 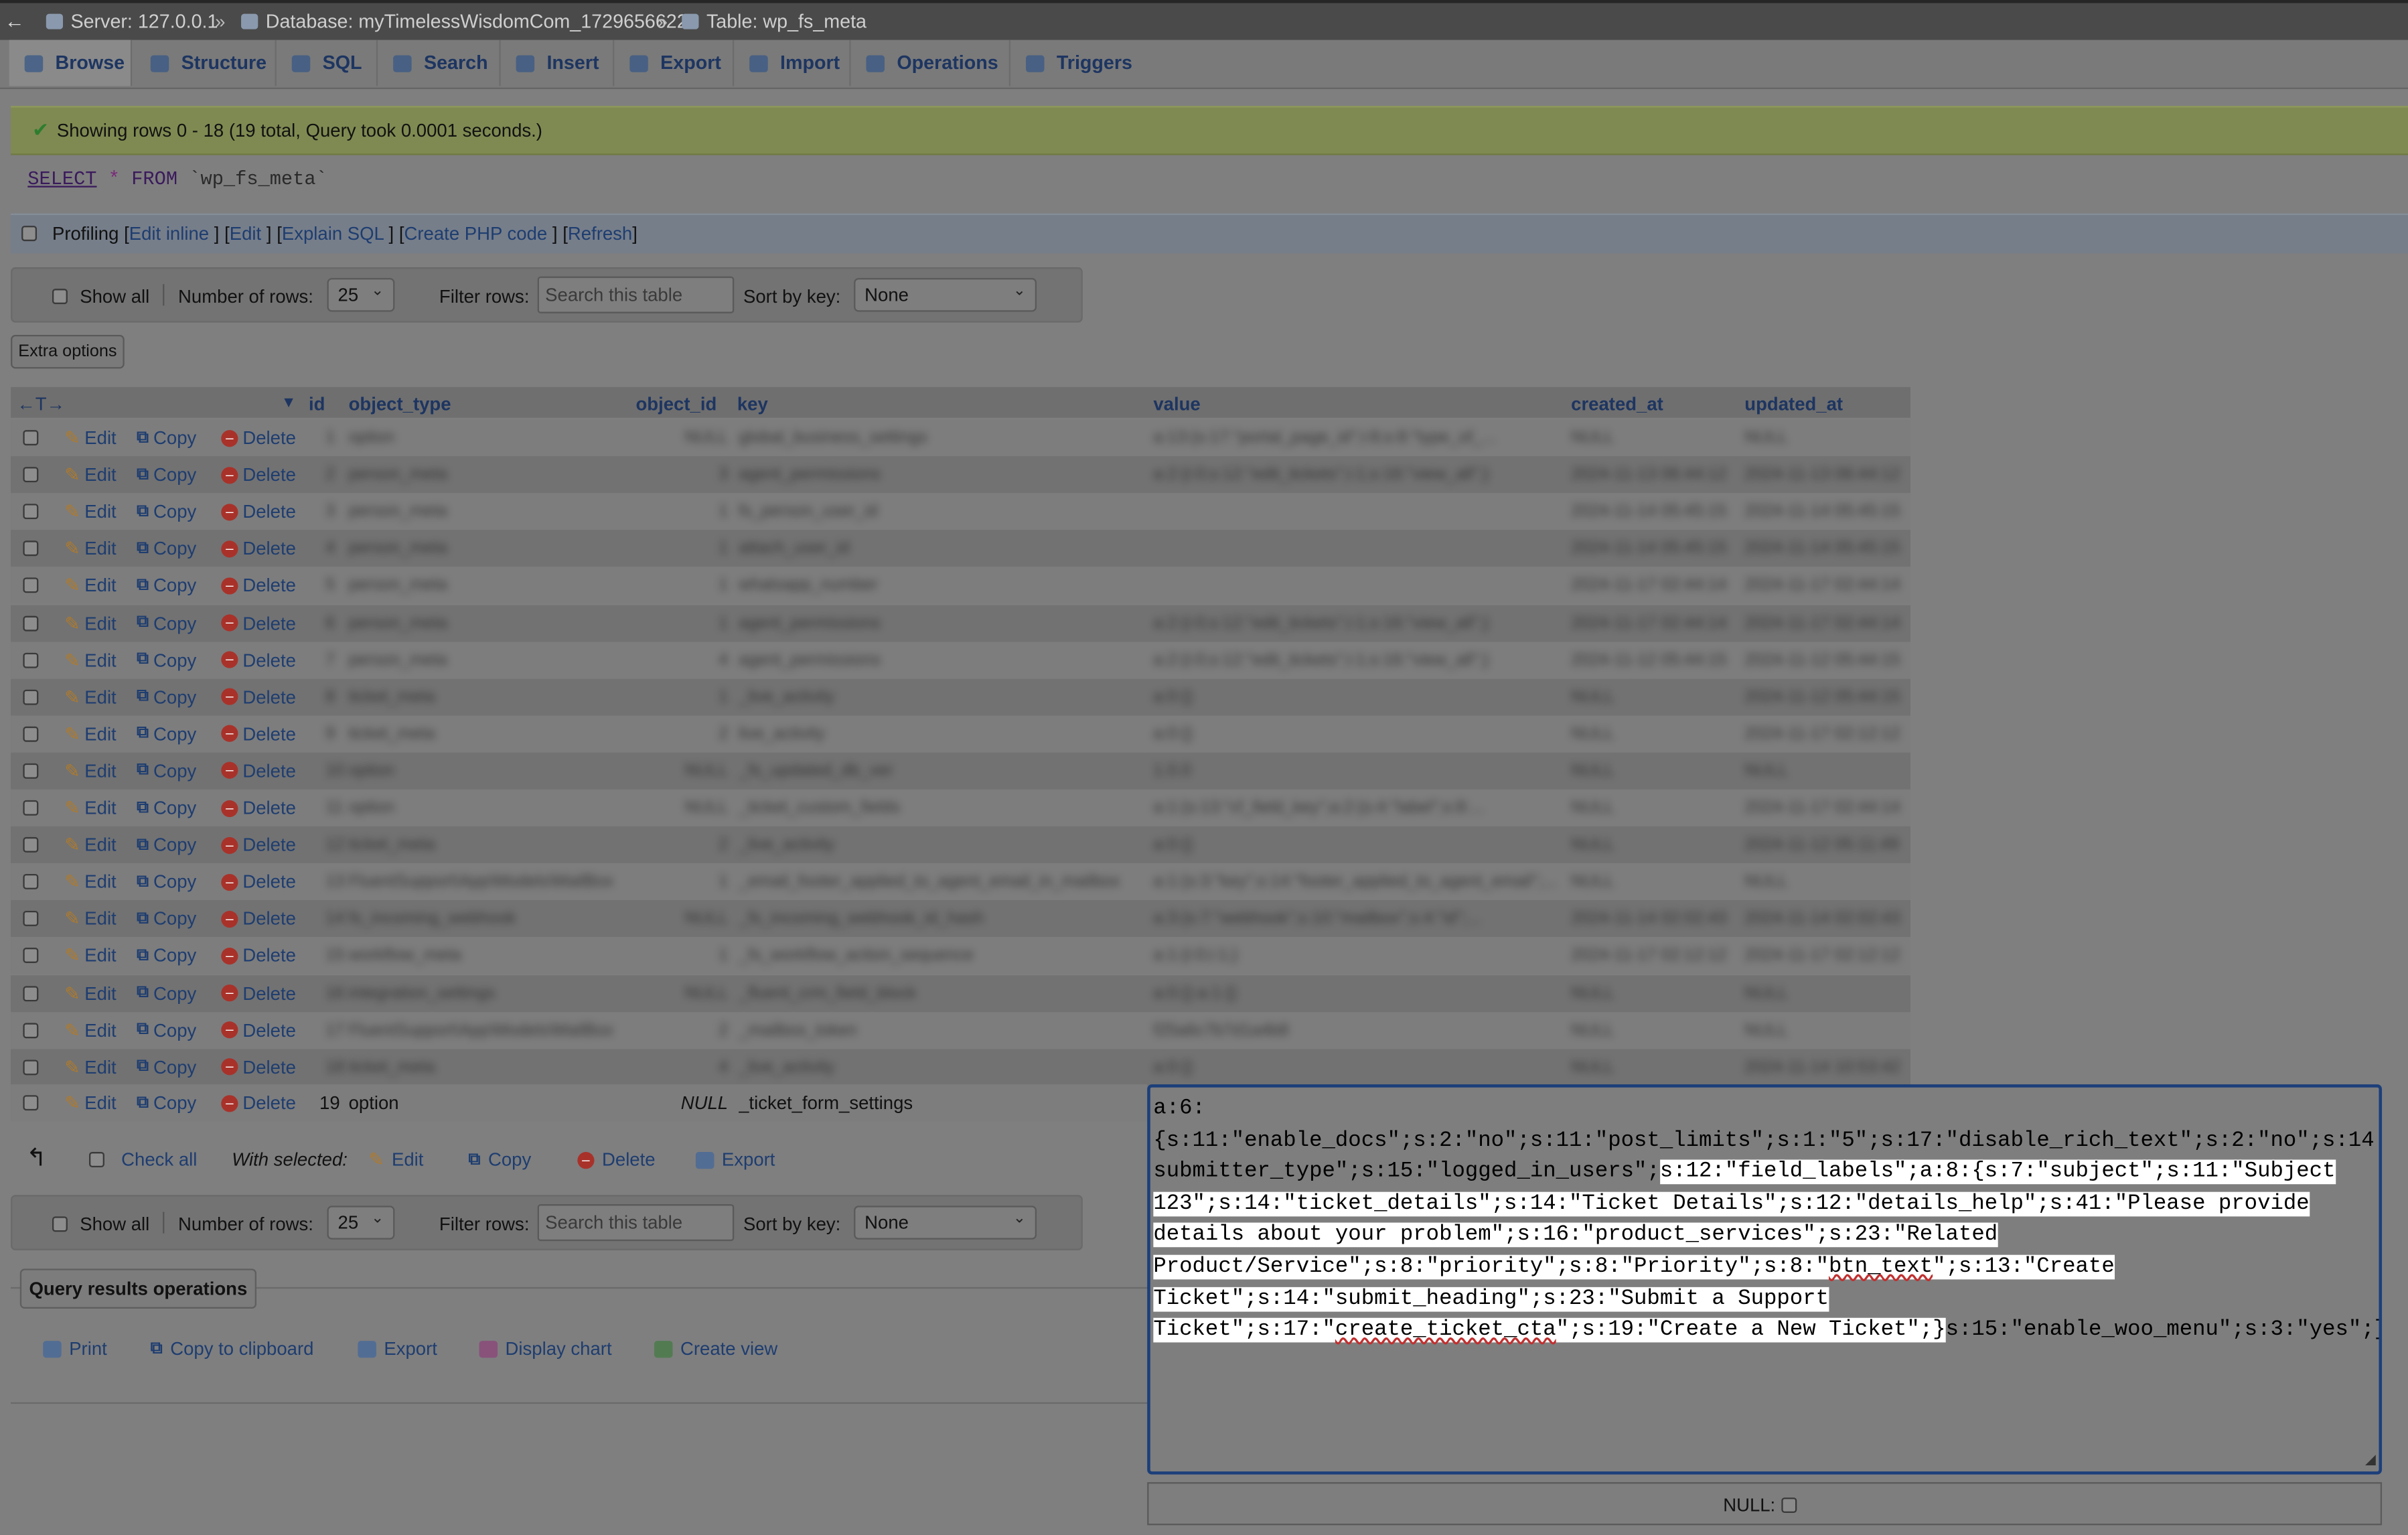 I want to click on tab-triggers: Triggers, so click(x=1076, y=63).